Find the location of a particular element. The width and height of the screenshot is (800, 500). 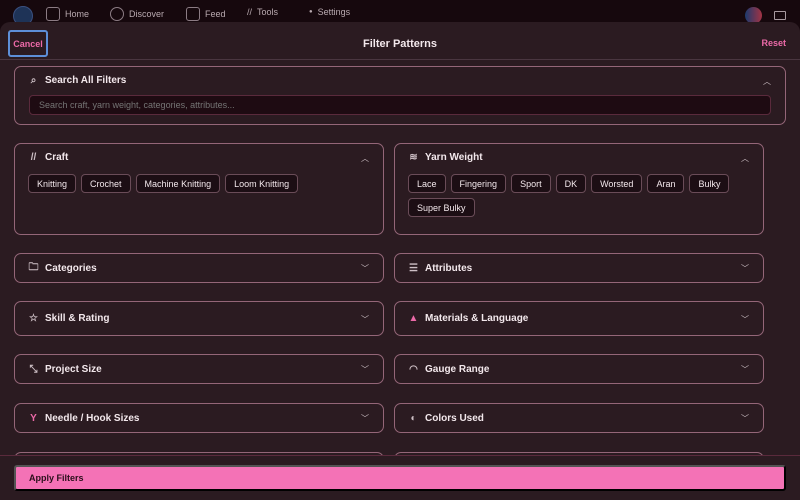

chip-crochet: Crochet is located at coordinates (106, 183).